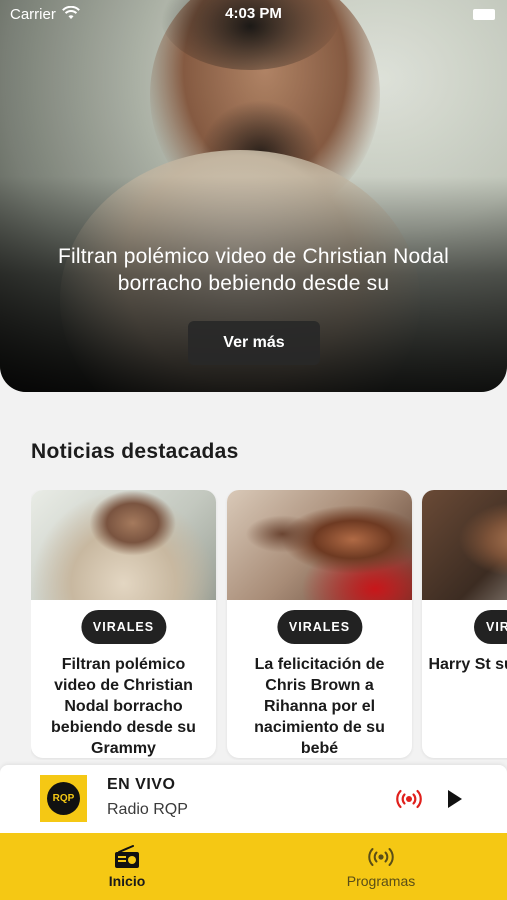 The image size is (507, 900). I want to click on station-logo: RQP, so click(63, 798).